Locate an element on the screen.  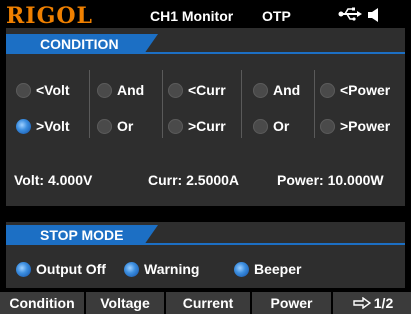
checkbox-output-off: Output Off is located at coordinates (61, 269).